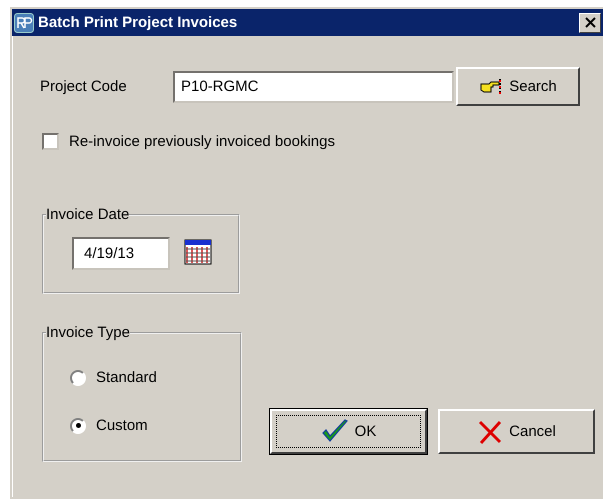 The width and height of the screenshot is (603, 499). I want to click on app-logo-icon, so click(24, 22).